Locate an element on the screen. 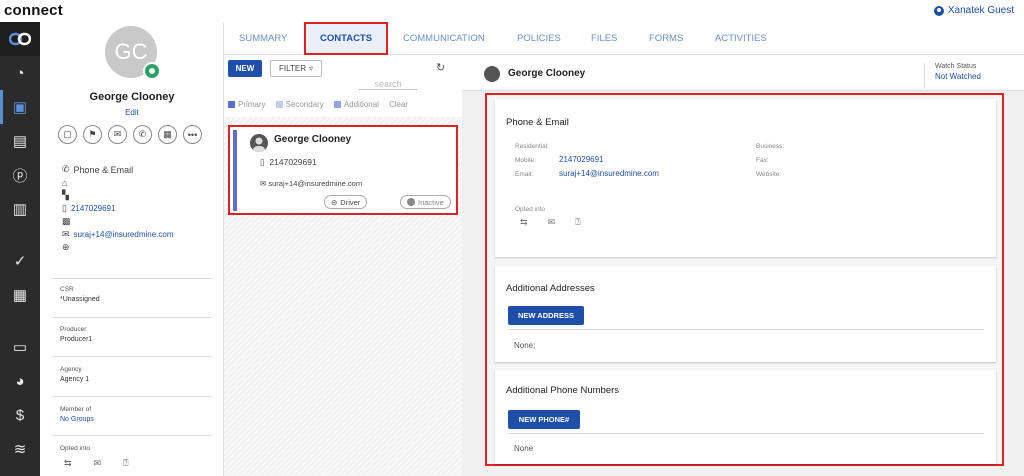 The image size is (1024, 476). building-icon: ▚ is located at coordinates (65, 195).